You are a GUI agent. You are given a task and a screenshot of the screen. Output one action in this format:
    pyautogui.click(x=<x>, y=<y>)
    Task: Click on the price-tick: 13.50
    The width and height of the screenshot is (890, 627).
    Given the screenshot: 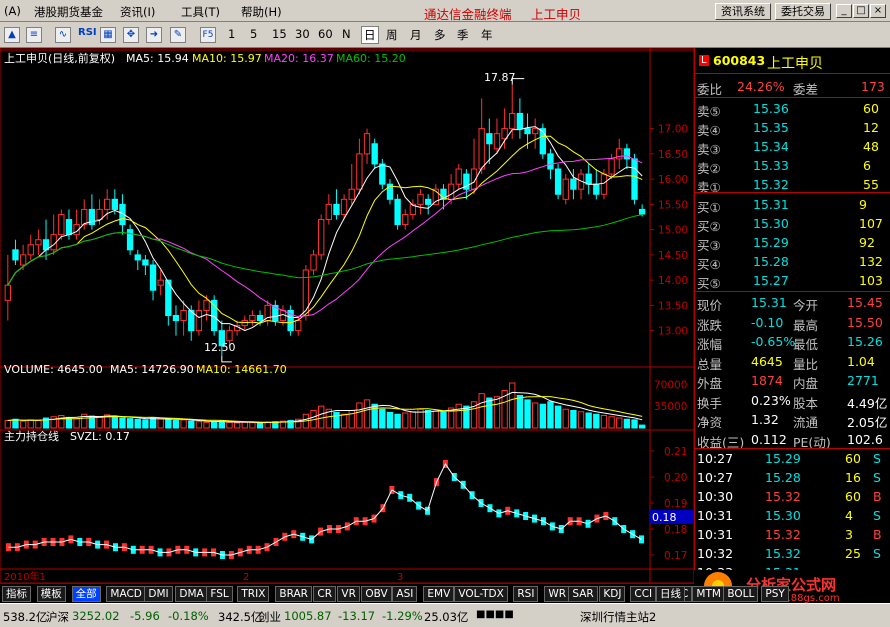 What is the action you would take?
    pyautogui.click(x=673, y=306)
    